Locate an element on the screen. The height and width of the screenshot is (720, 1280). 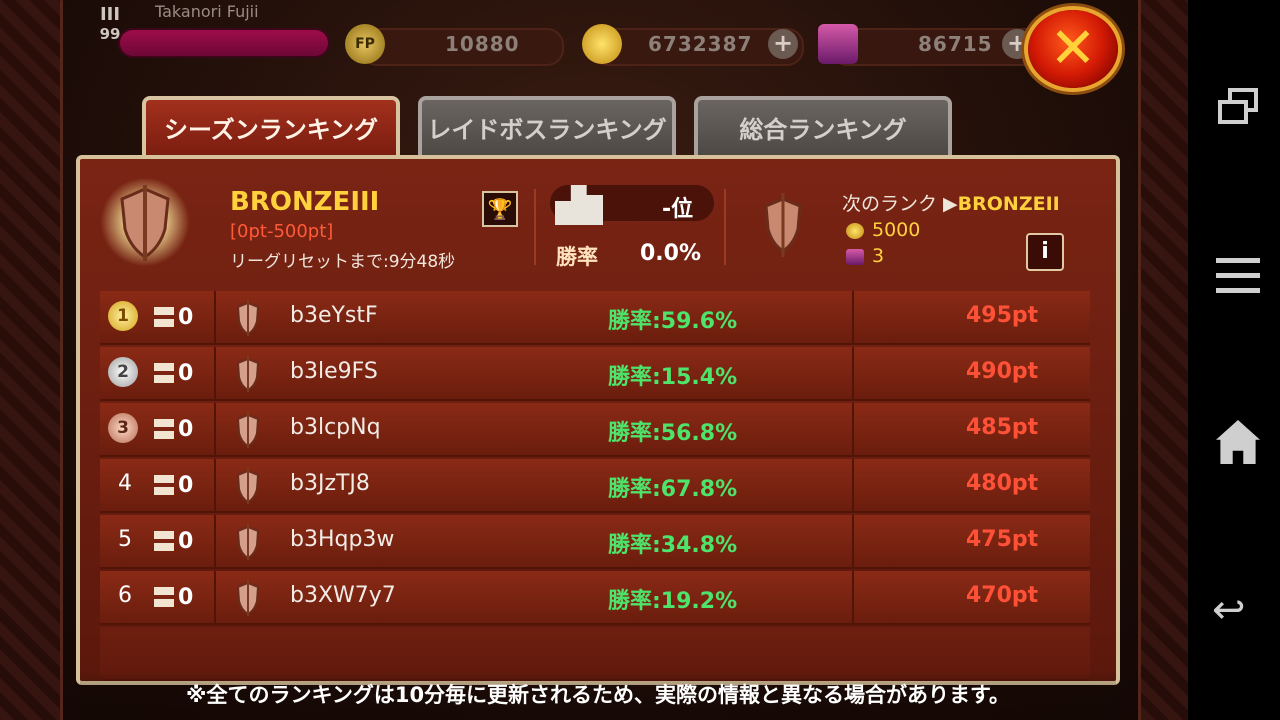
gold-medal-icon: 1 is located at coordinates (123, 316).